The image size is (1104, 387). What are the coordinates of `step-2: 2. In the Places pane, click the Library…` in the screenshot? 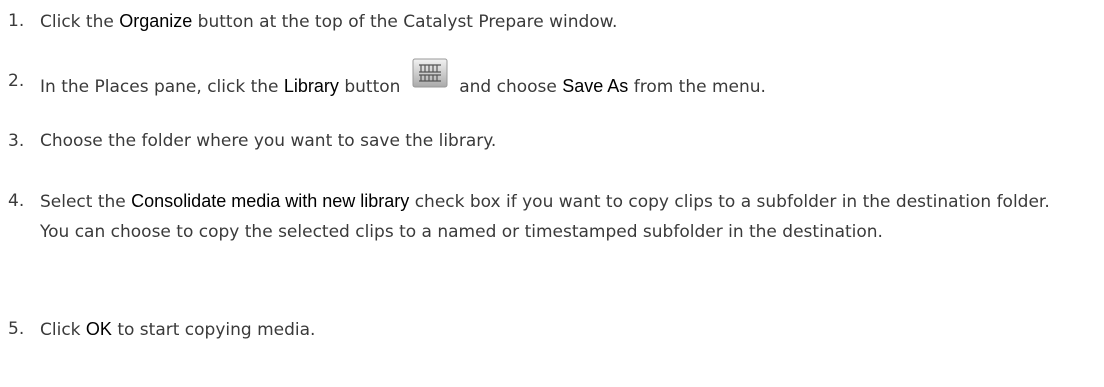 It's located at (546, 80).